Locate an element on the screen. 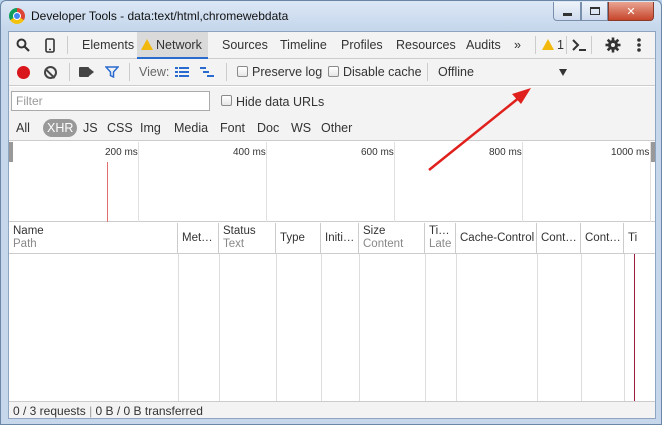 The width and height of the screenshot is (662, 425). column-title: Name is located at coordinates (28, 231).